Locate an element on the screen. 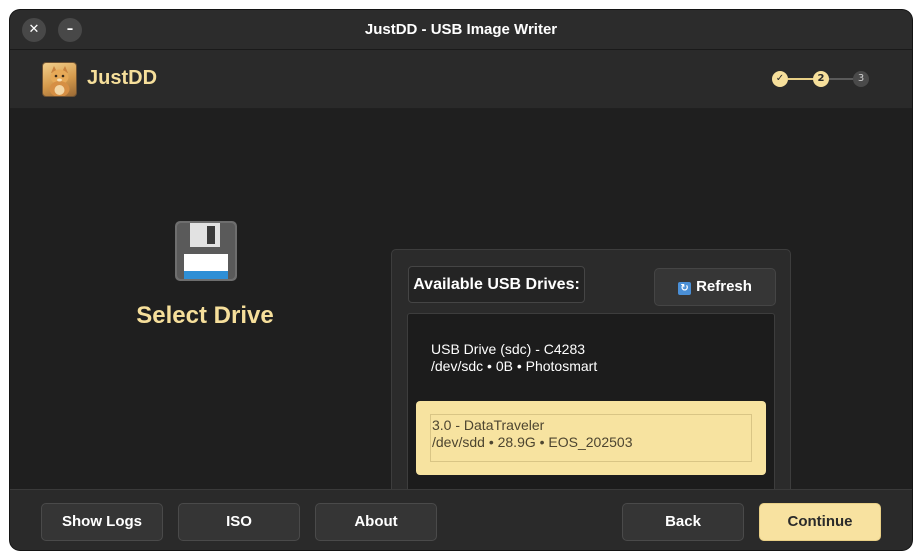 This screenshot has height=560, width=922. step-1-done-icon: ✓ is located at coordinates (780, 79).